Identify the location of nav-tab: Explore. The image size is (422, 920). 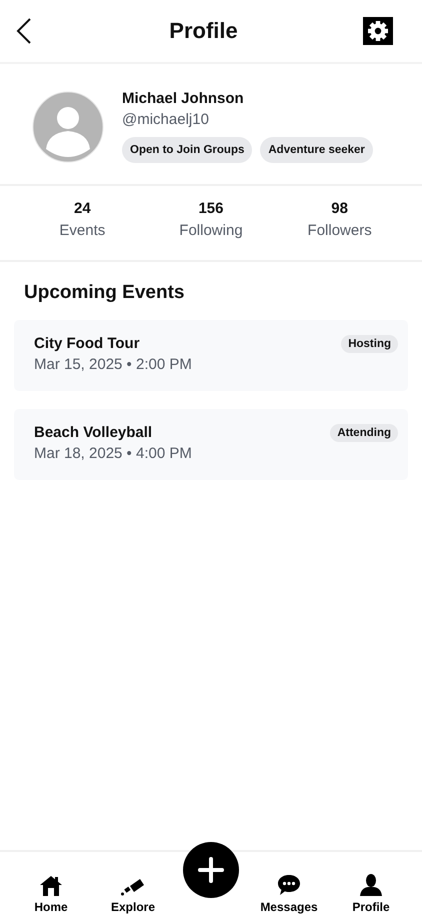
(133, 896).